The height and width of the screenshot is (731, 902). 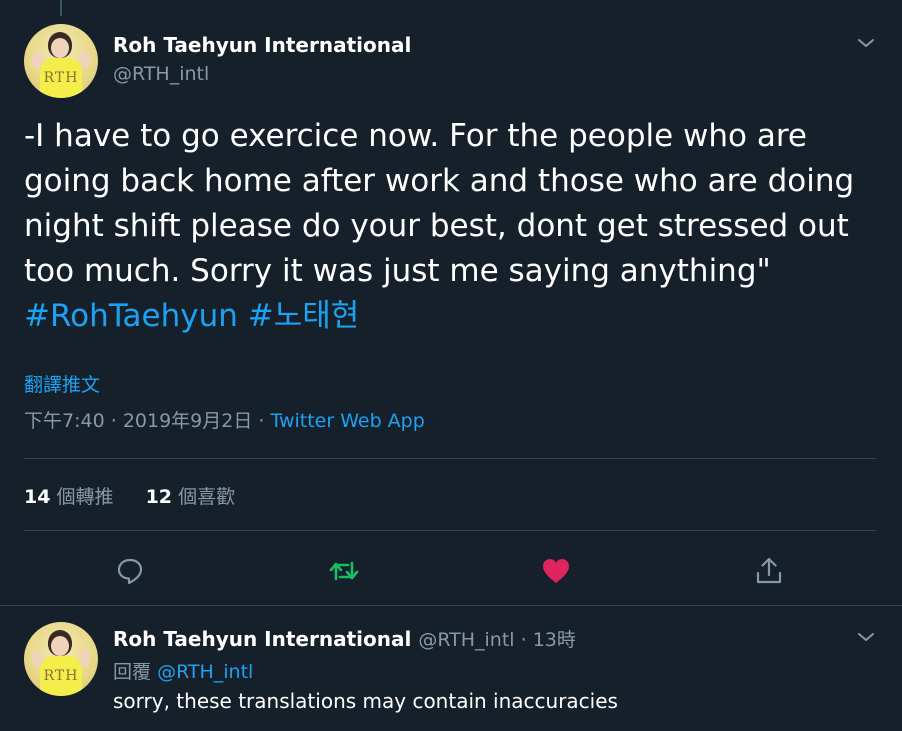 I want to click on retweet-count-link: 14 個轉推, so click(x=69, y=497).